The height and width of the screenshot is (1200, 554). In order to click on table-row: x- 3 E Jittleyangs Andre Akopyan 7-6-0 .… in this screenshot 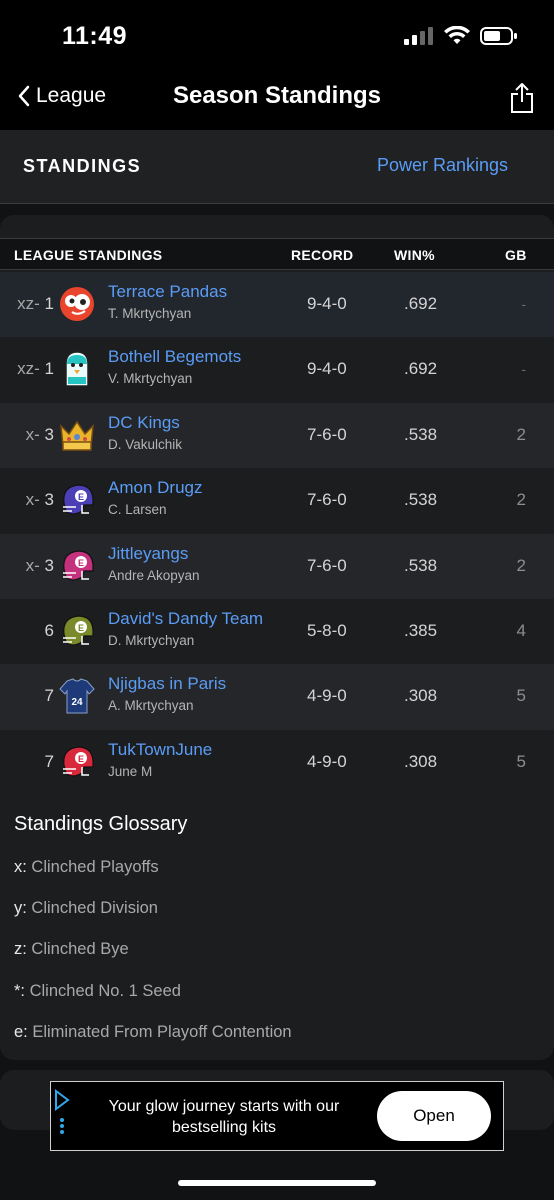, I will do `click(277, 566)`.